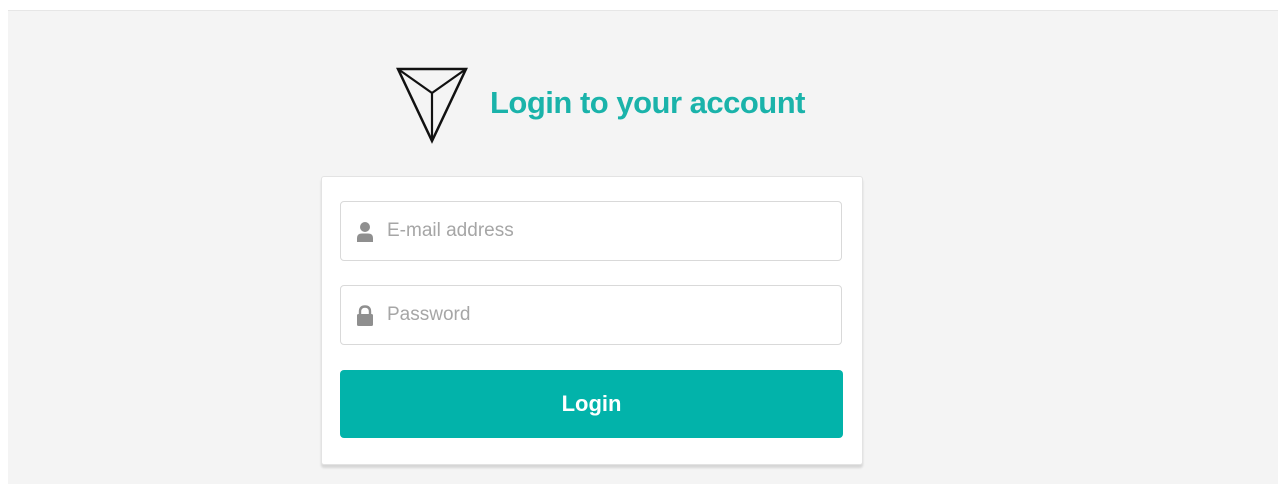 The width and height of the screenshot is (1278, 484). I want to click on user-icon, so click(365, 232).